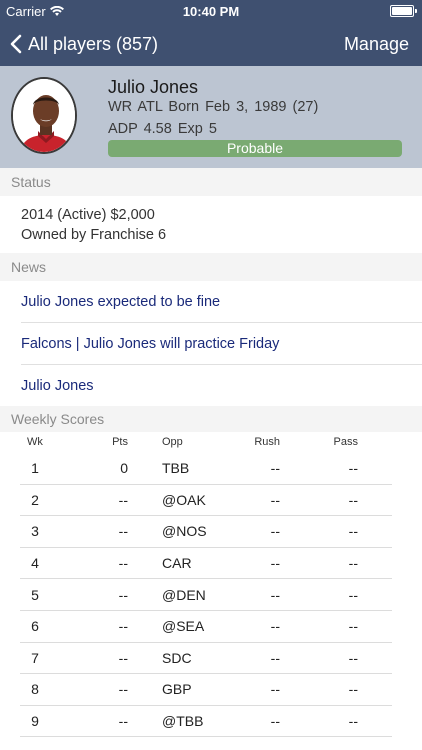 Image resolution: width=422 pixels, height=750 pixels. Describe the element at coordinates (211, 267) in the screenshot. I see `section-header-news: News` at that location.